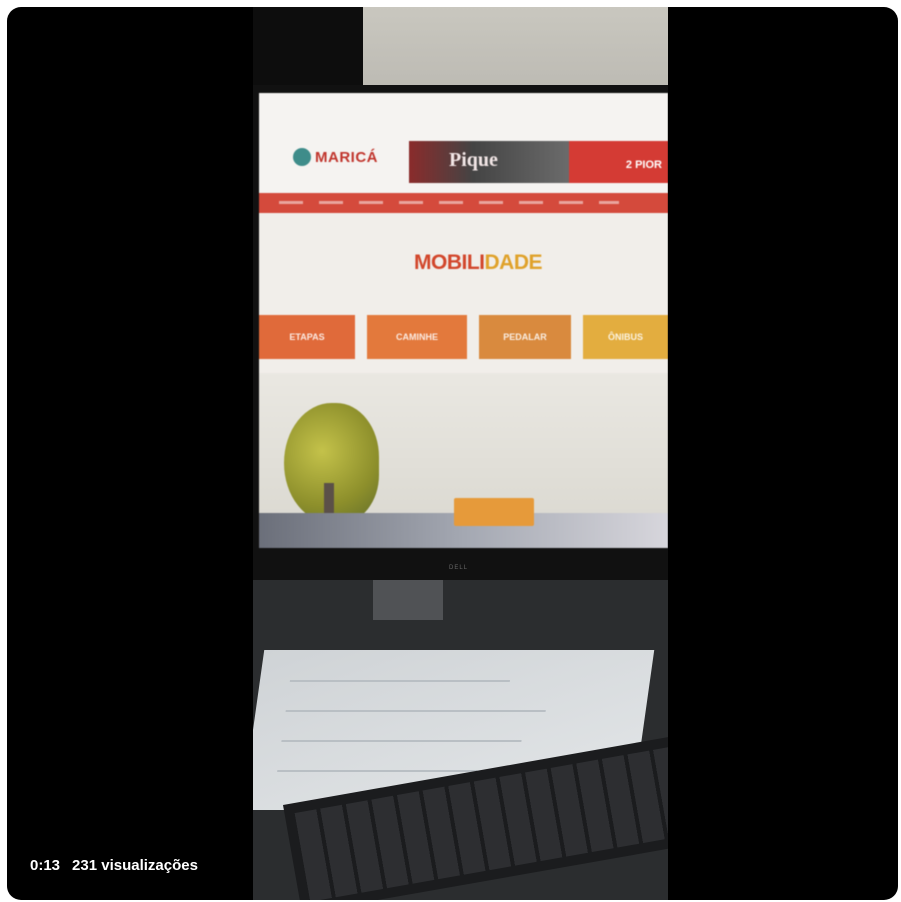  I want to click on tile-row: ETAPAS CAMINHE PEDALAR ÔNIBUS, so click(463, 337).